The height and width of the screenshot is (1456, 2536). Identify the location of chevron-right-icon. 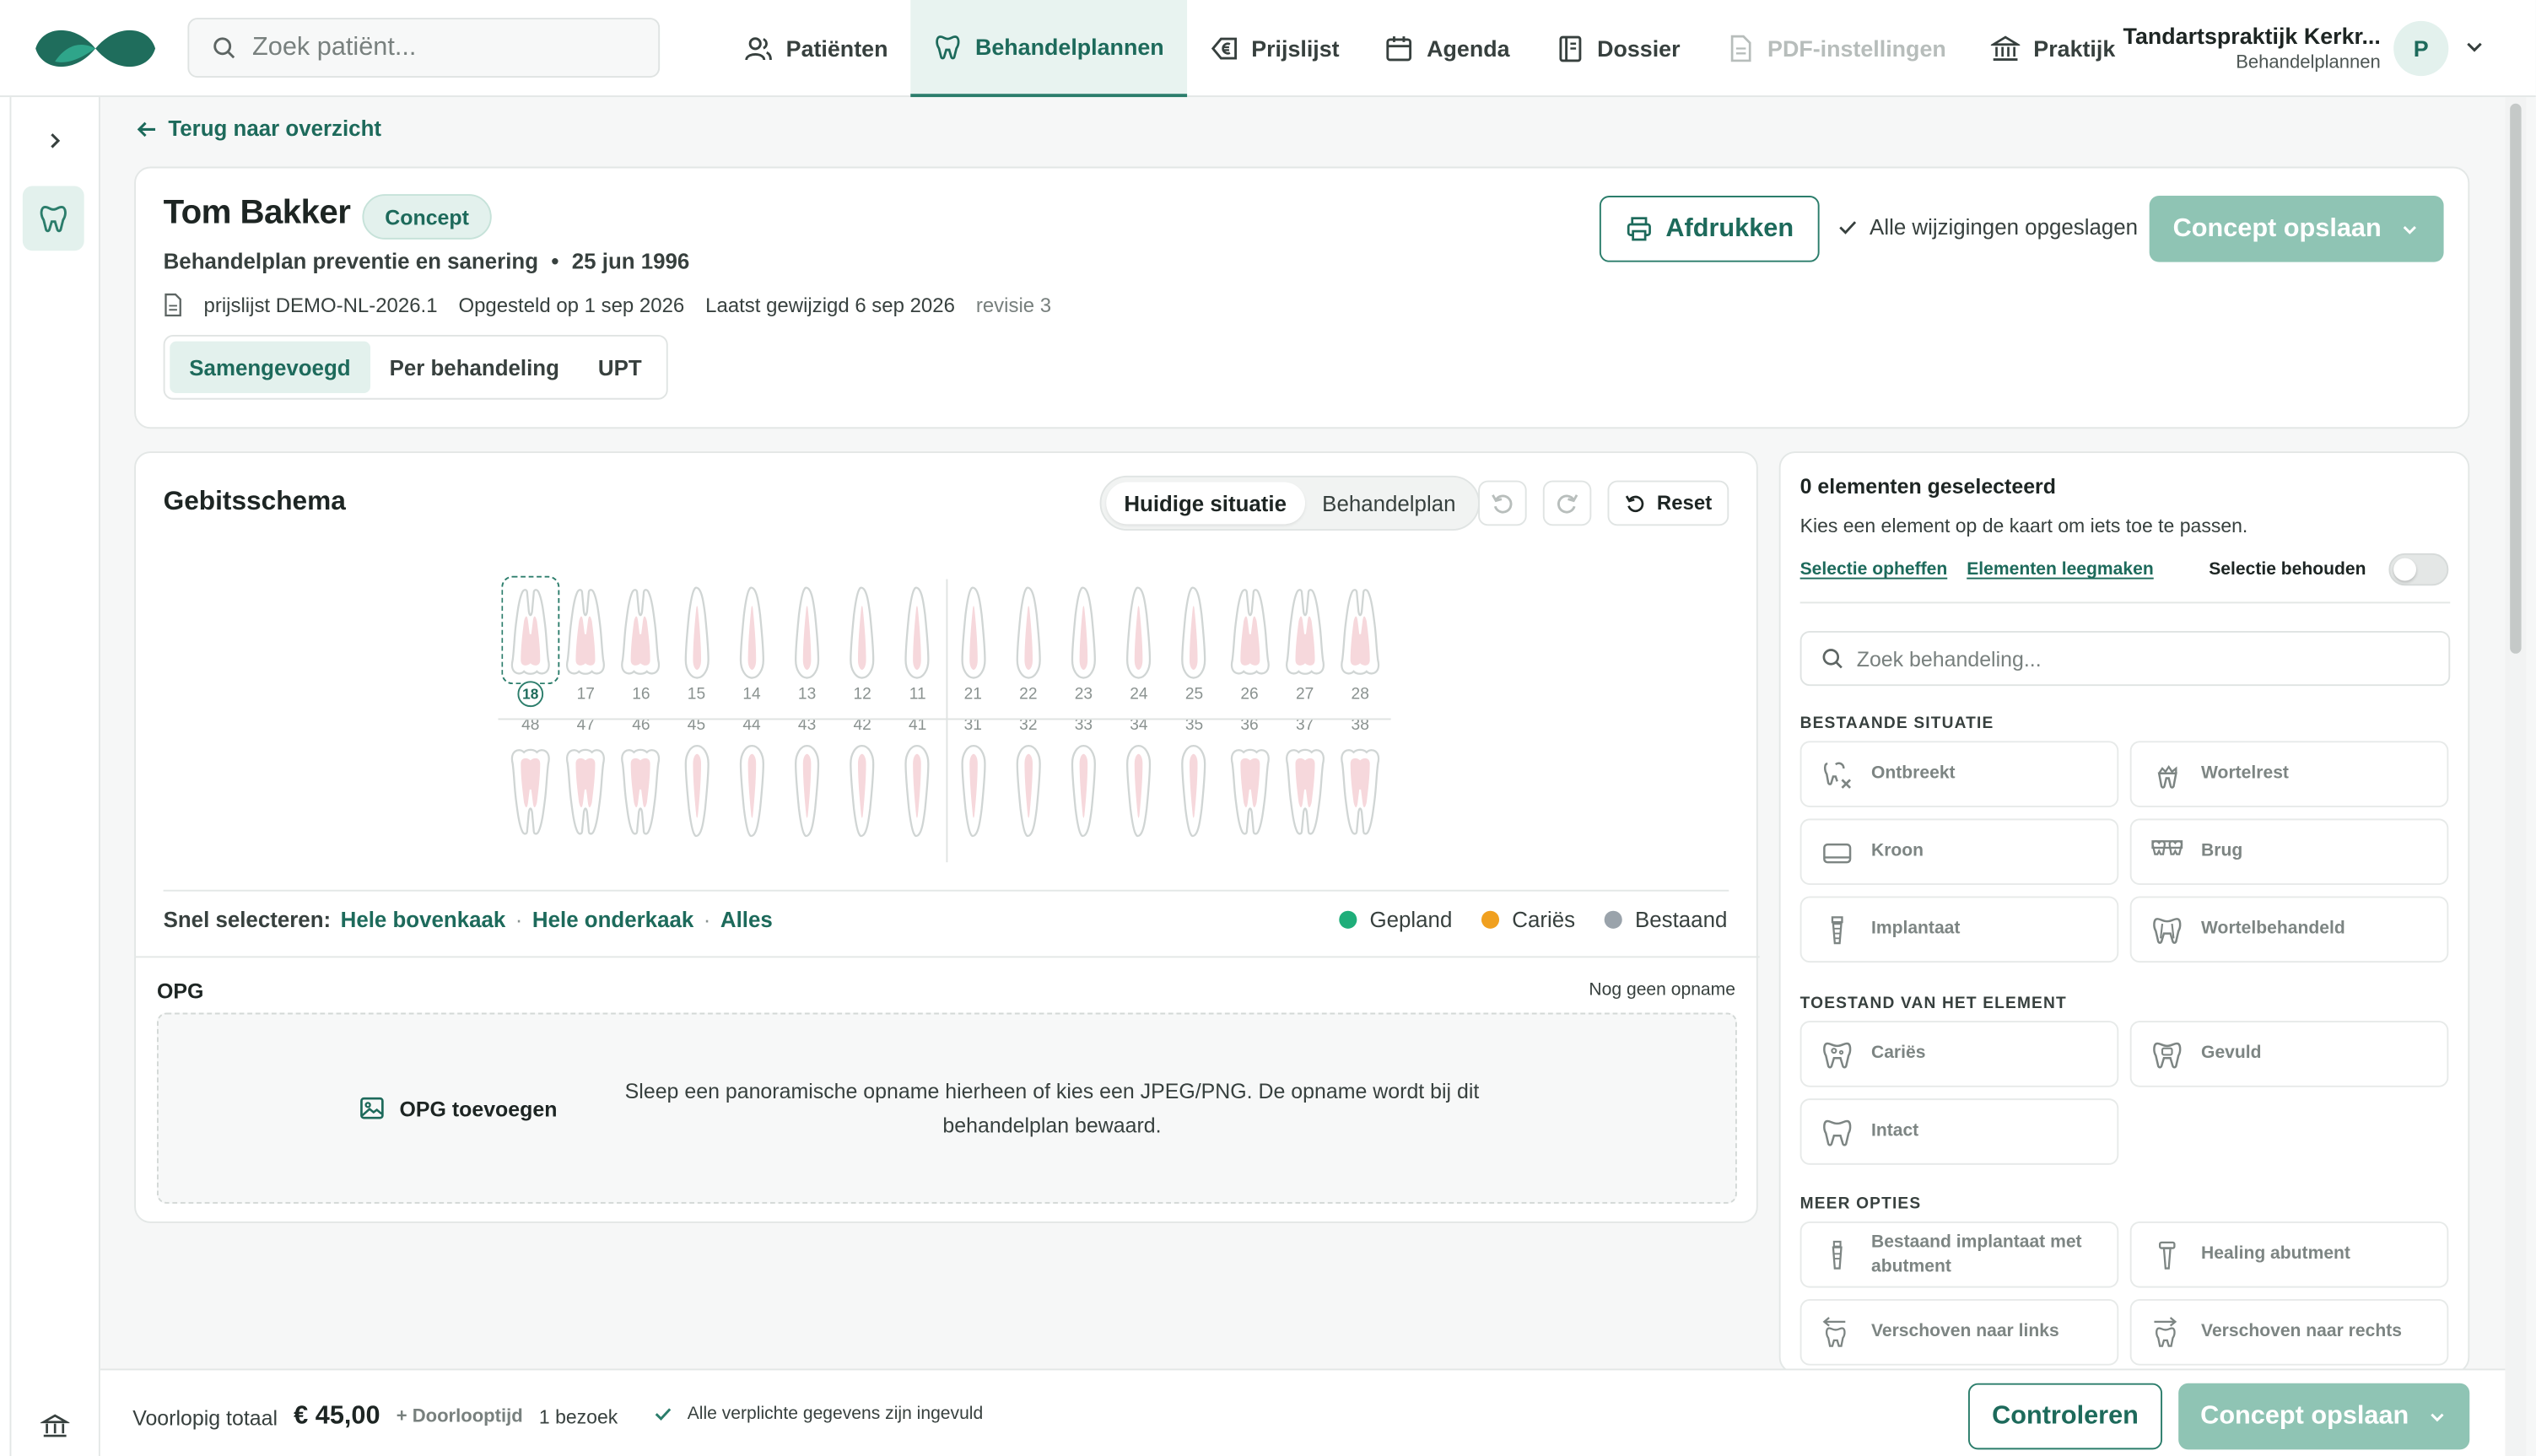
(55, 140).